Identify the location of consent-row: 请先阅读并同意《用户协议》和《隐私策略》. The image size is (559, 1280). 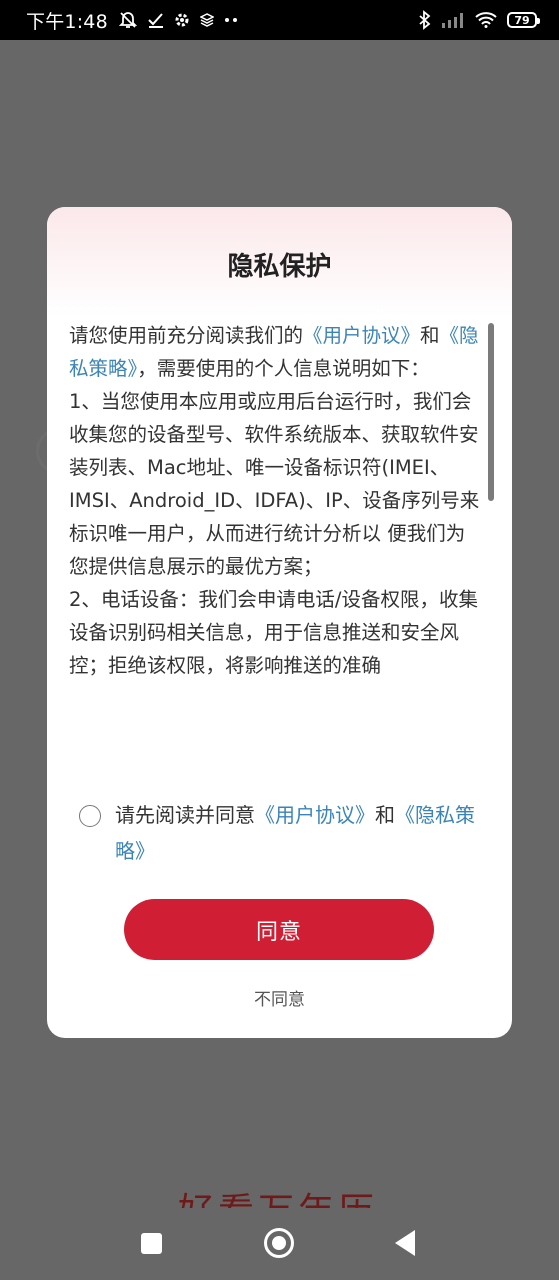
(279, 836).